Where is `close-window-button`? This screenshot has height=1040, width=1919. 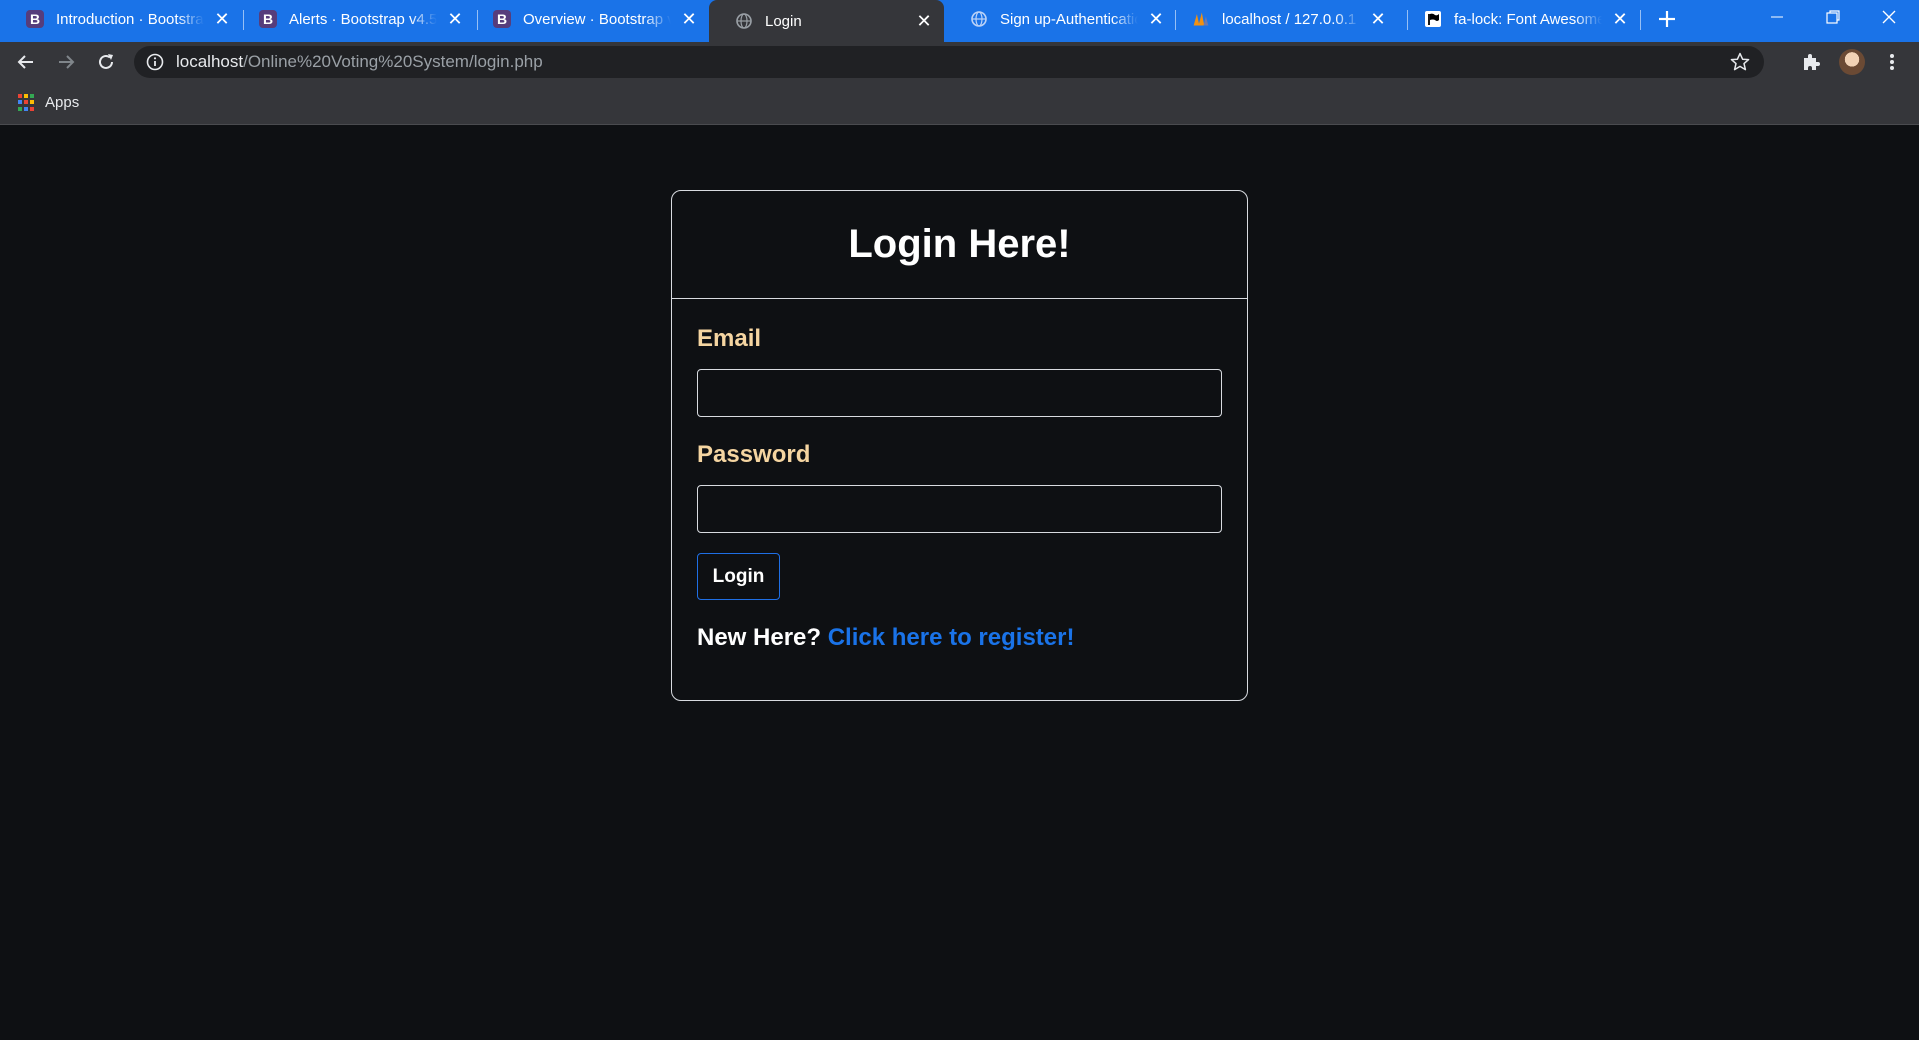
close-window-button is located at coordinates (1889, 17).